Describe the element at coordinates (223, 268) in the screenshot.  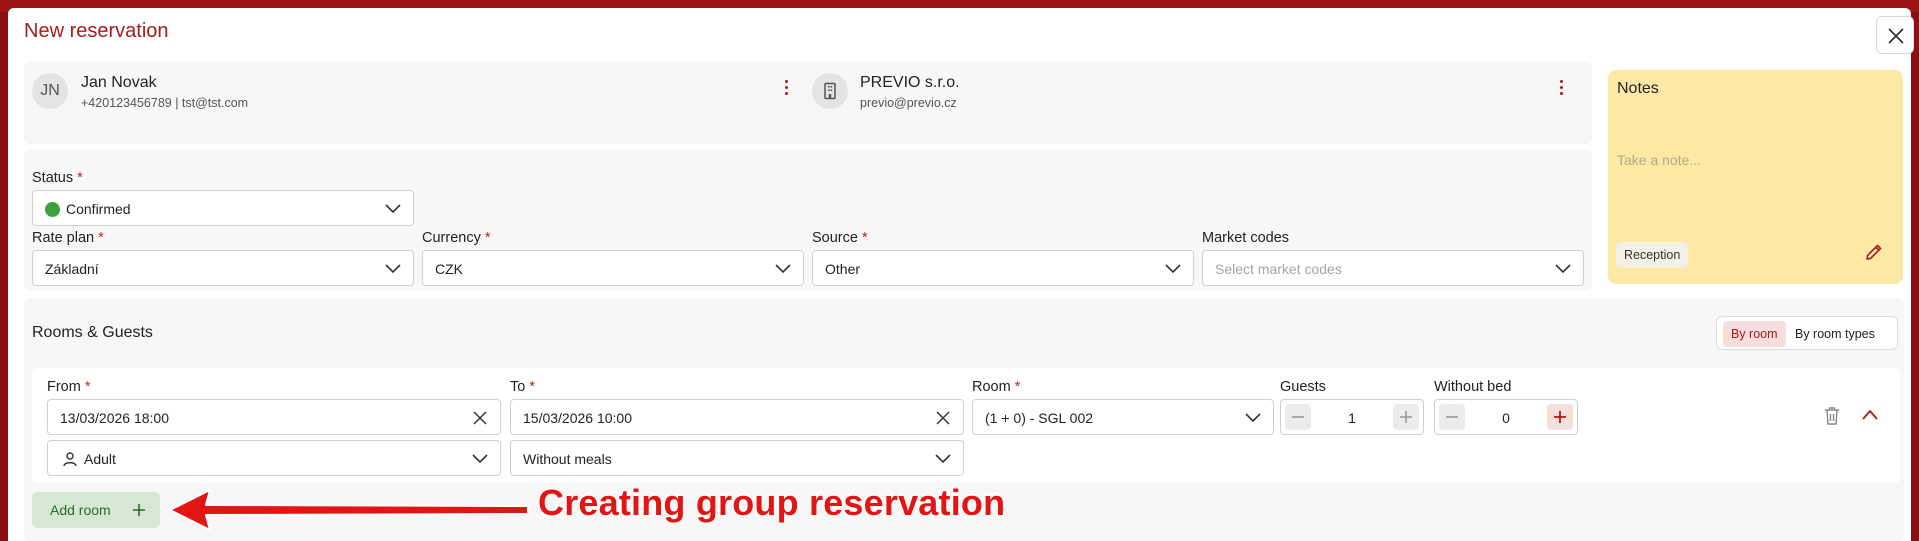
I see `rate-plan-select: Základní` at that location.